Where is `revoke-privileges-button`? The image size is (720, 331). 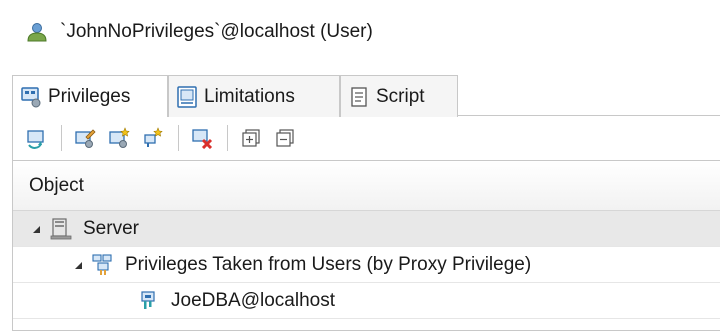 revoke-privileges-button is located at coordinates (202, 138).